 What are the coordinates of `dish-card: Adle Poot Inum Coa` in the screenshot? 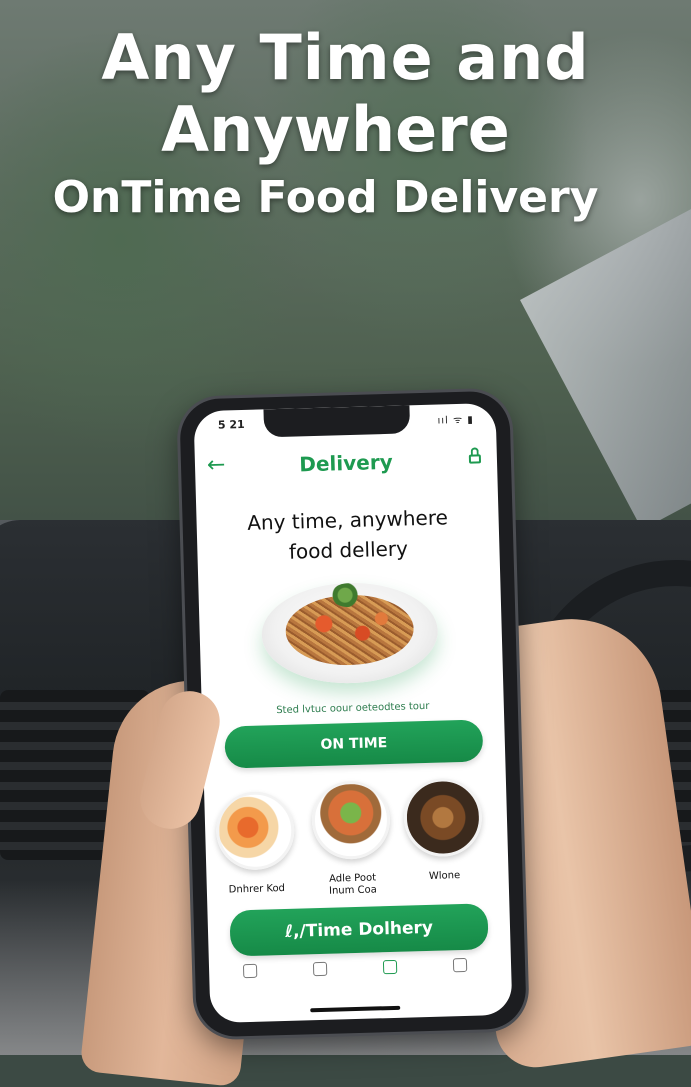 It's located at (351, 839).